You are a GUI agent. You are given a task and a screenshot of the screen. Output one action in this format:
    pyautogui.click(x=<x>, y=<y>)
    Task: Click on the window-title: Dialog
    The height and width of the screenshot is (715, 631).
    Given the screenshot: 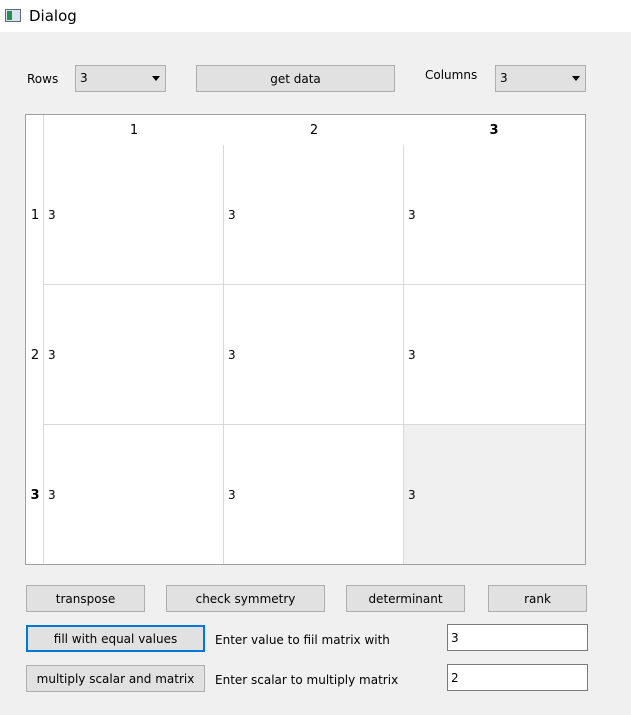 What is the action you would take?
    pyautogui.click(x=53, y=16)
    